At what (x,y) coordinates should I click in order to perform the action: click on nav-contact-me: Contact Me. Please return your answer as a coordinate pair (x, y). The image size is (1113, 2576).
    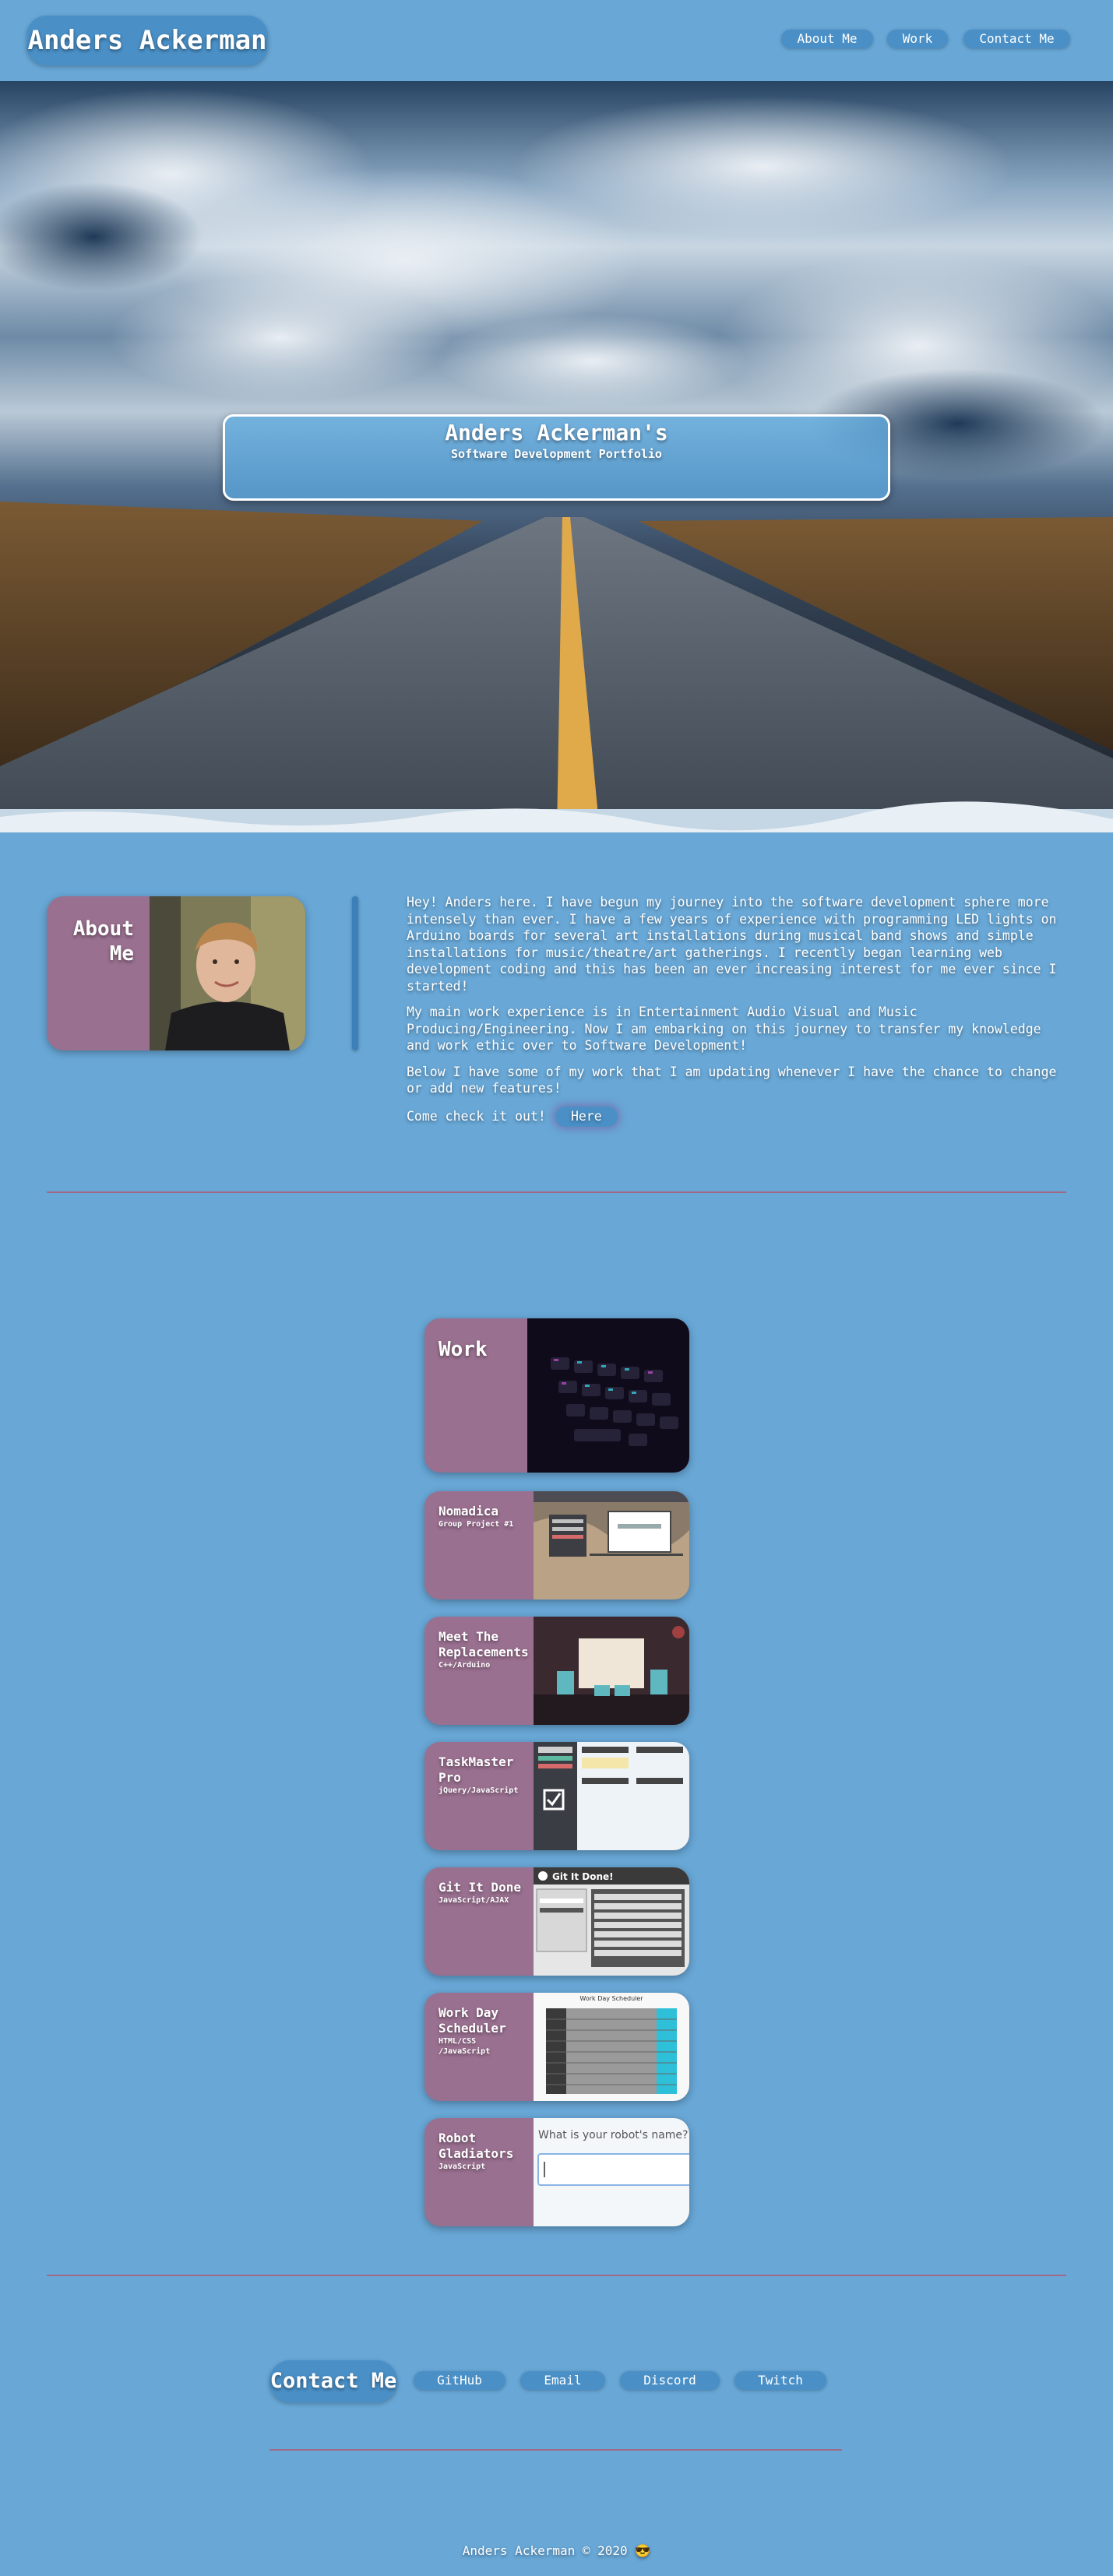
    Looking at the image, I should click on (1017, 39).